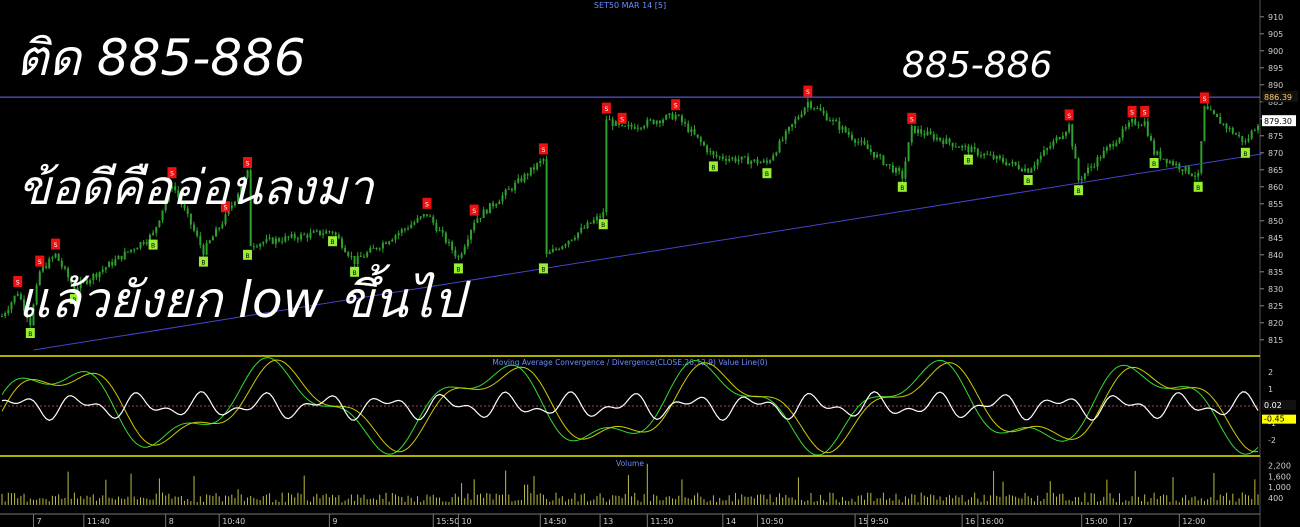 This screenshot has height=527, width=1300. Describe the element at coordinates (1275, 238) in the screenshot. I see `price-tick-label: 845` at that location.